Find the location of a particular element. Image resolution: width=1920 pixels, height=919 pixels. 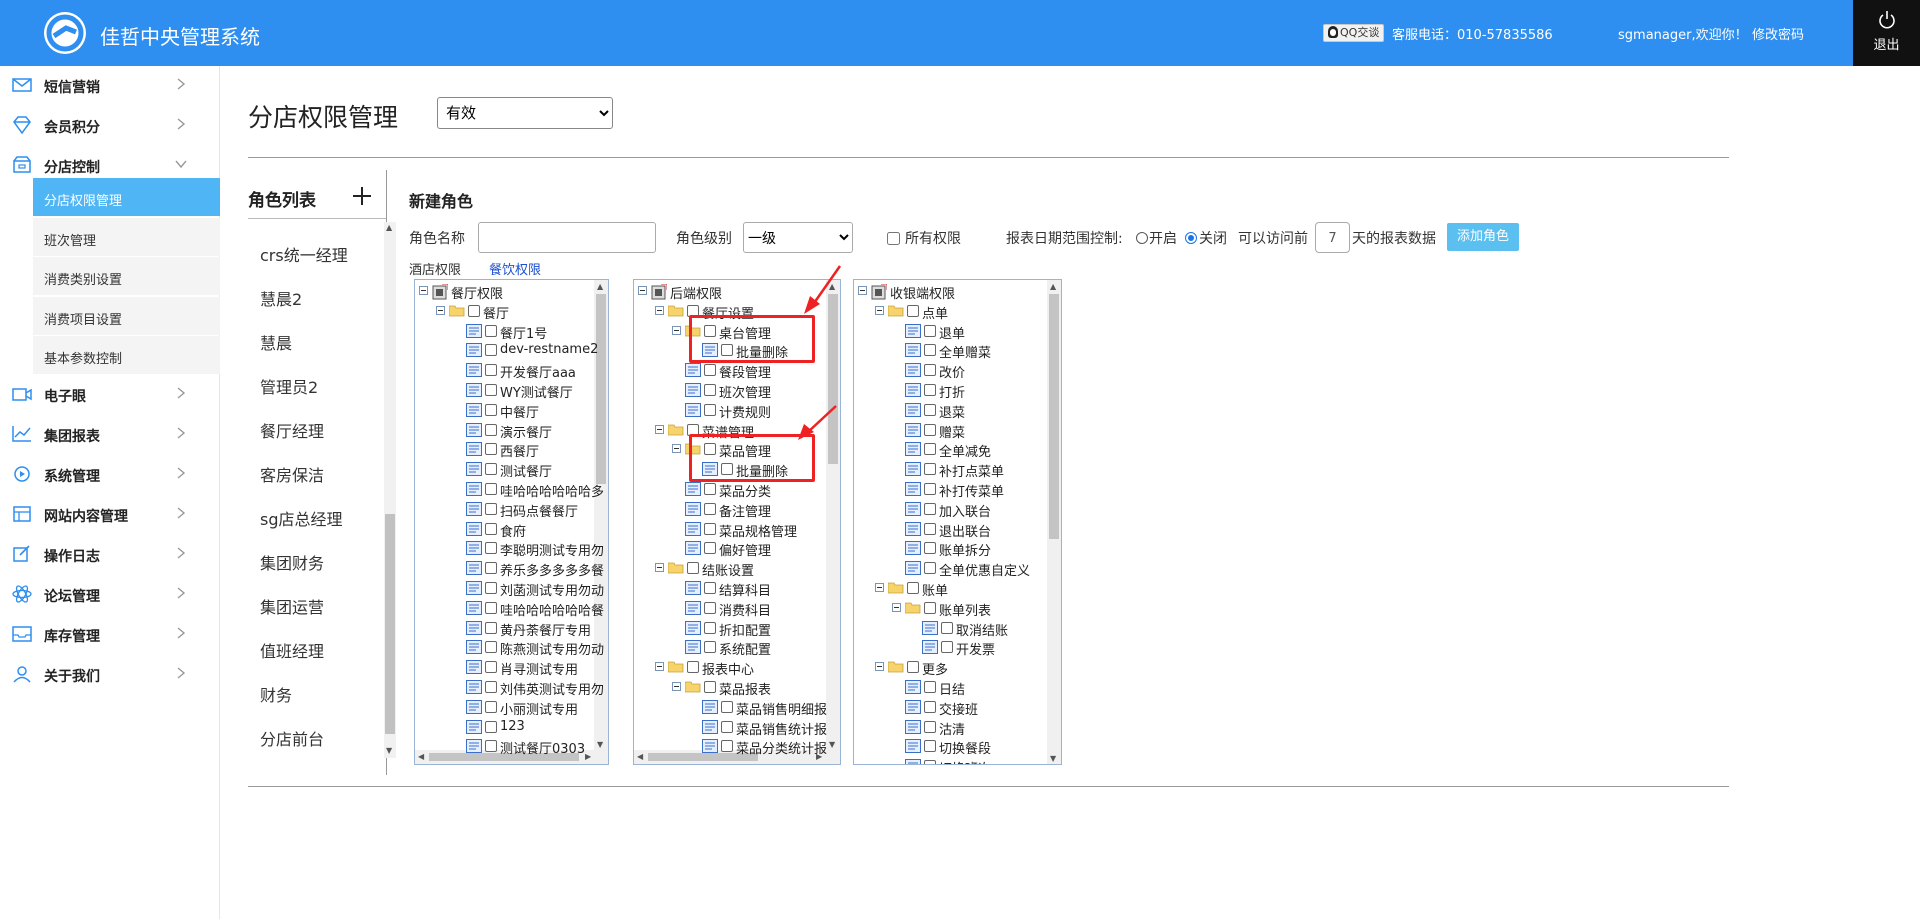

role-list-item: 慧晨 is located at coordinates (276, 342).